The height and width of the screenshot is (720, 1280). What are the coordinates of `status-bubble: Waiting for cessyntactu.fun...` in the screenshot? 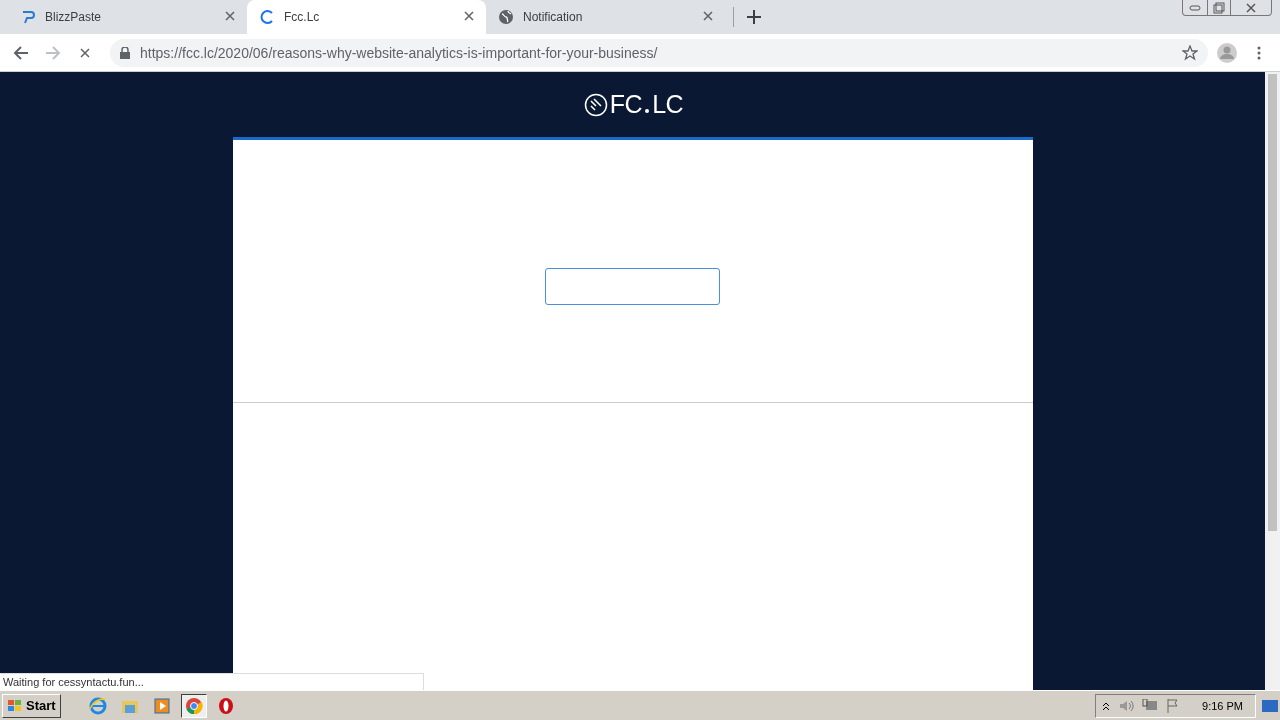 It's located at (212, 681).